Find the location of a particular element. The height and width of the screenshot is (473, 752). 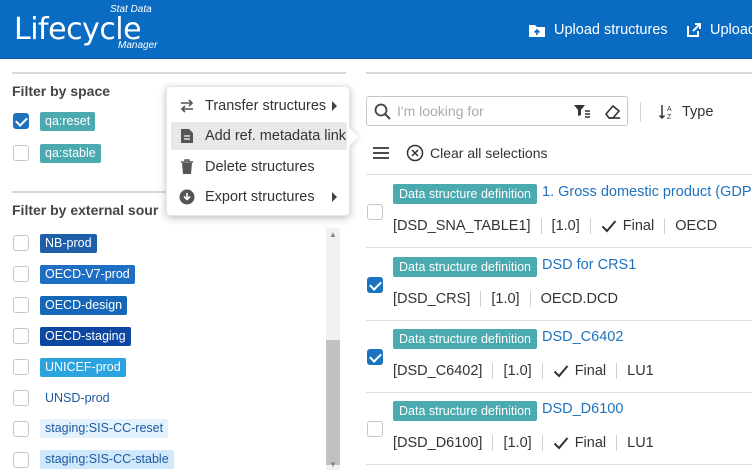

space-tag-qa-reset: qa:reset is located at coordinates (68, 121).